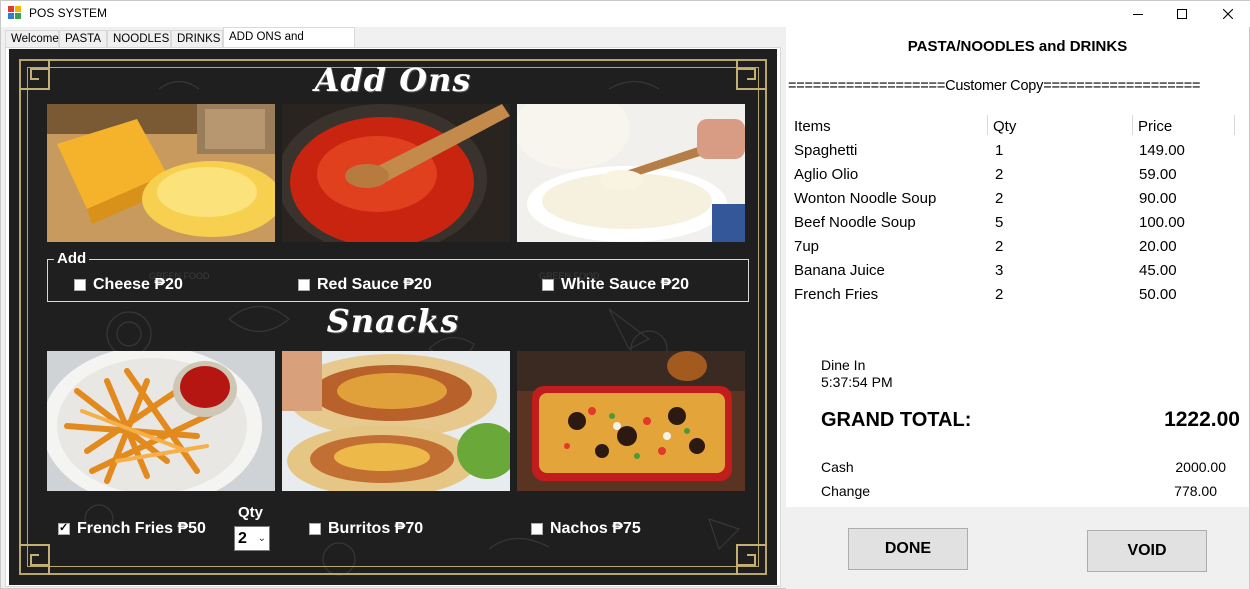 Image resolution: width=1250 pixels, height=589 pixels. Describe the element at coordinates (1017, 46) in the screenshot. I see `receipt-title: PASTA/NOODLES and DRINKS` at that location.